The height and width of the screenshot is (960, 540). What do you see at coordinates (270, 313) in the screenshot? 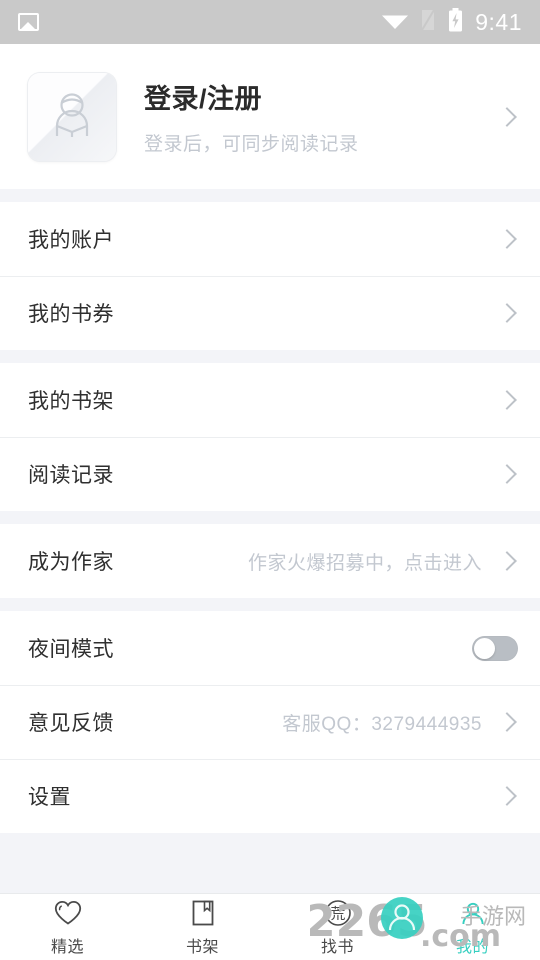
I see `row-my-vouchers: 我的书券` at bounding box center [270, 313].